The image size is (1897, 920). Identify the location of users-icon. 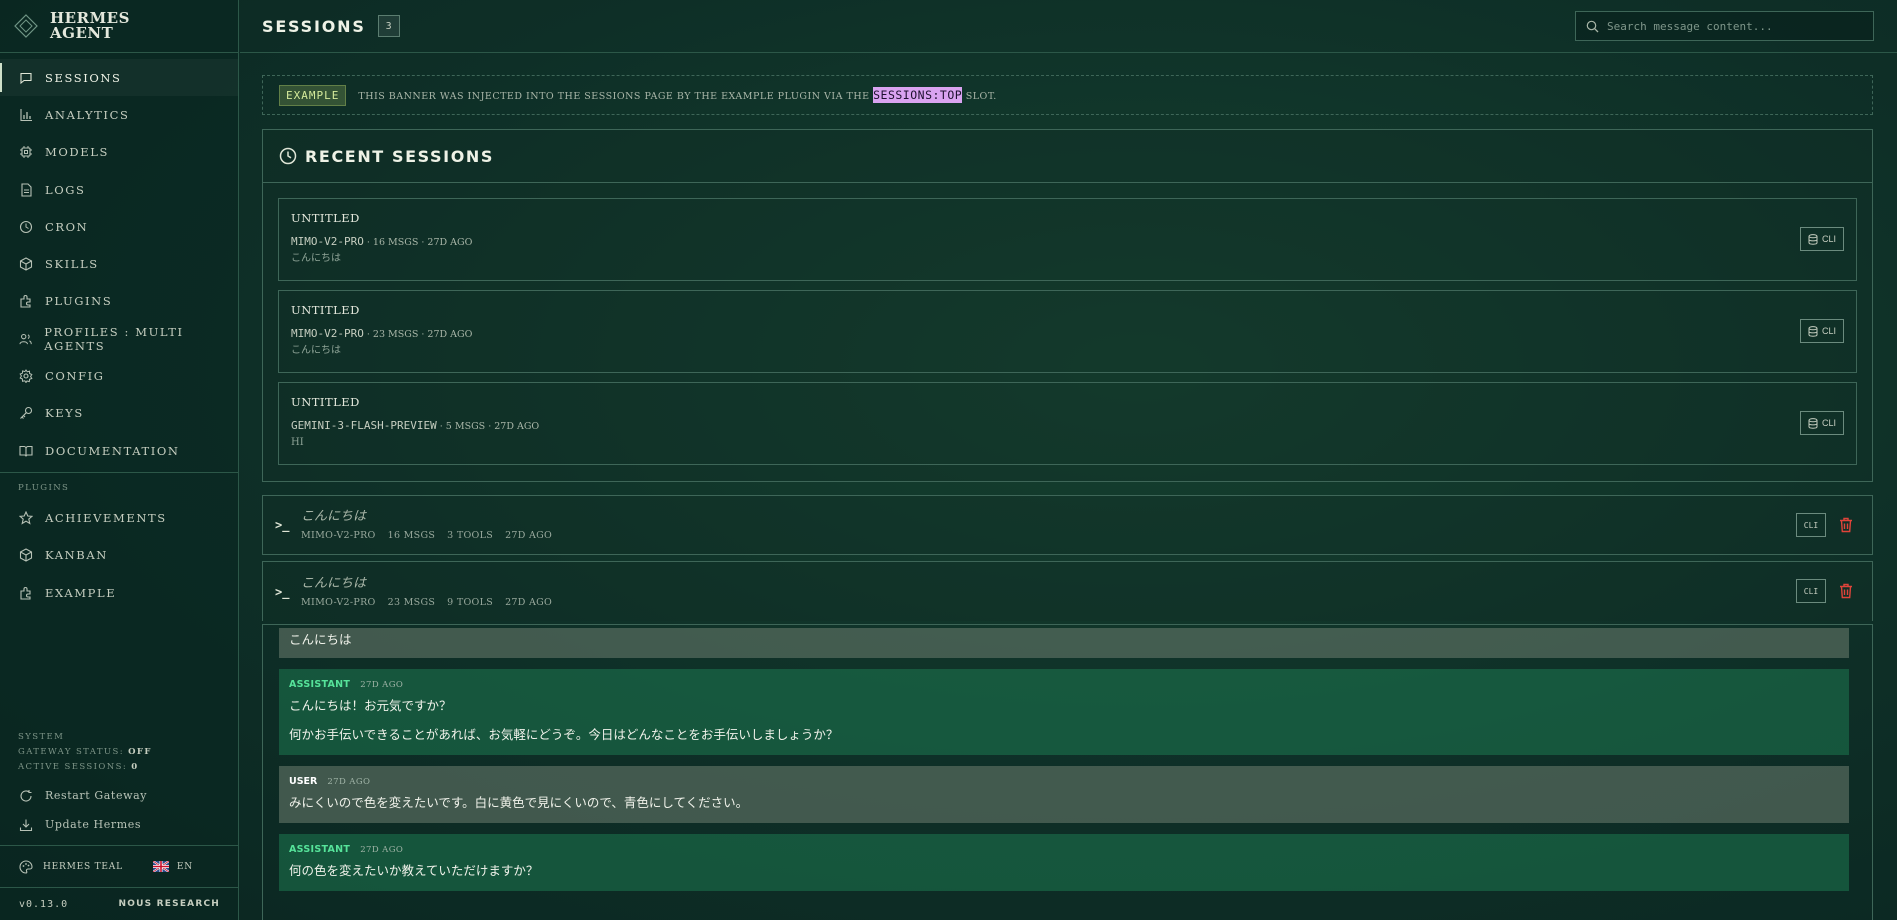
(25, 339).